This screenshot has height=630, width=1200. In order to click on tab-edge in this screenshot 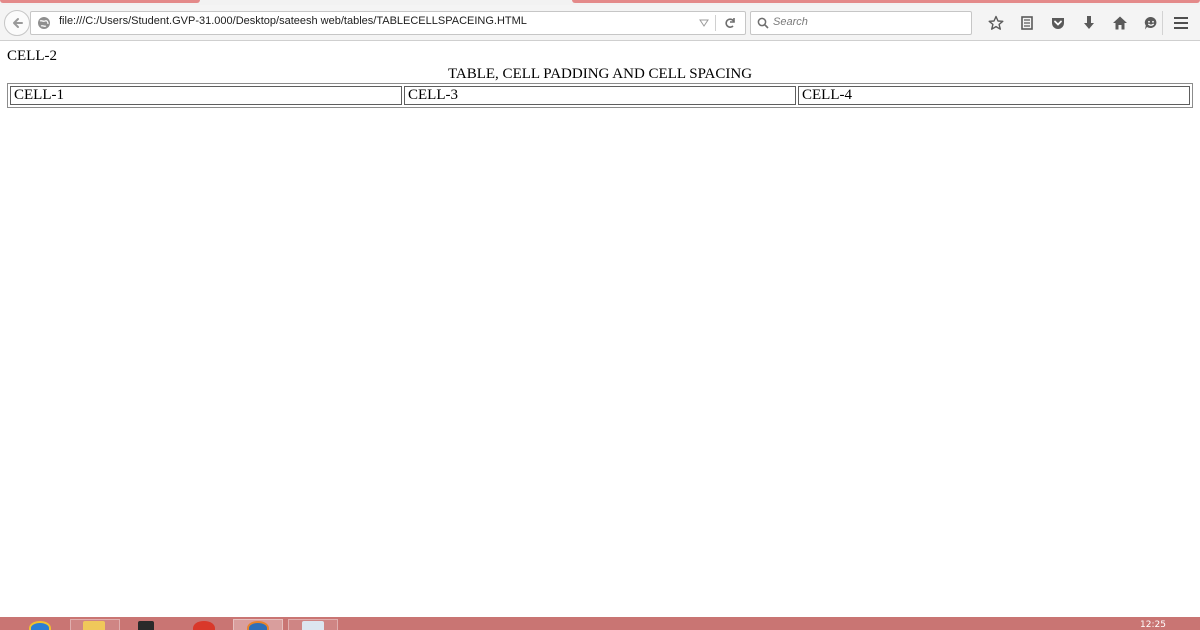, I will do `click(100, 1)`.